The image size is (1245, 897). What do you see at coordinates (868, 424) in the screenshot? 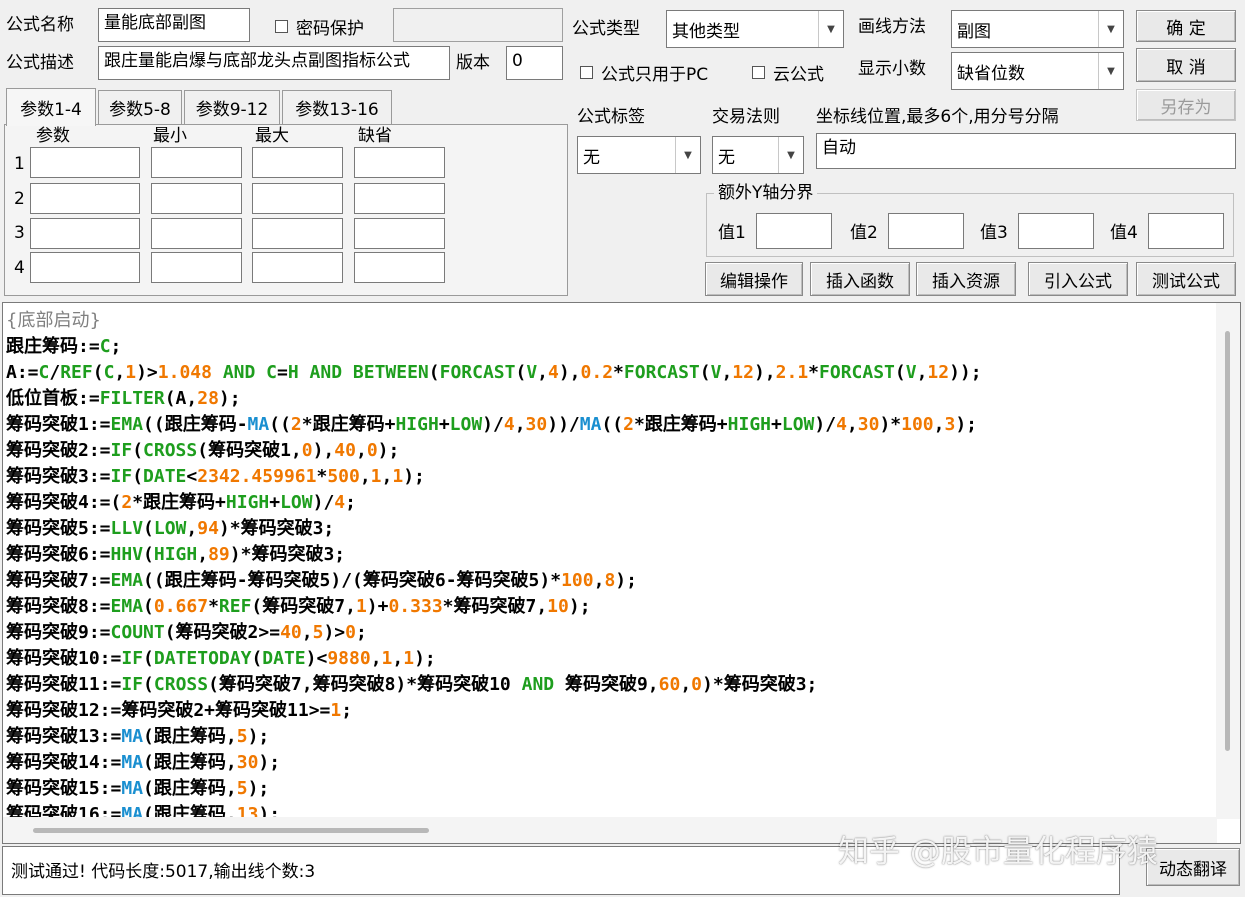
I see `code-token: 30` at bounding box center [868, 424].